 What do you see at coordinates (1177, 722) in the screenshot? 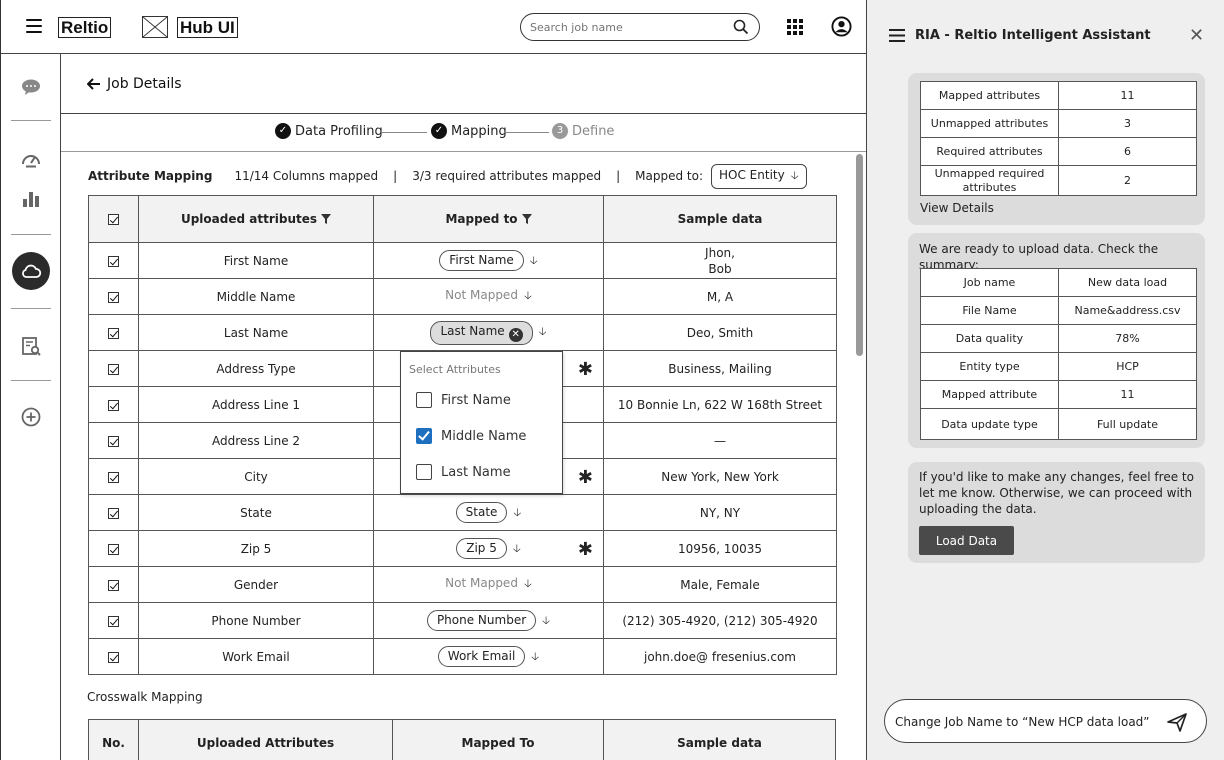
I see `send-icon` at bounding box center [1177, 722].